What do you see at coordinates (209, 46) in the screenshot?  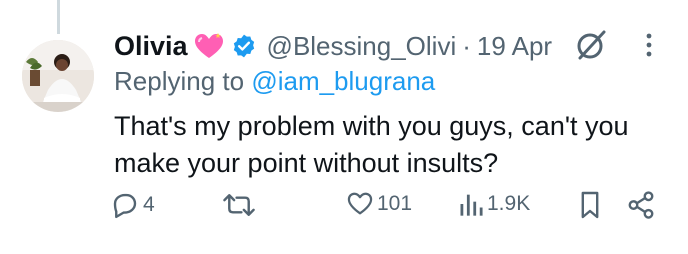 I see `heart-icon` at bounding box center [209, 46].